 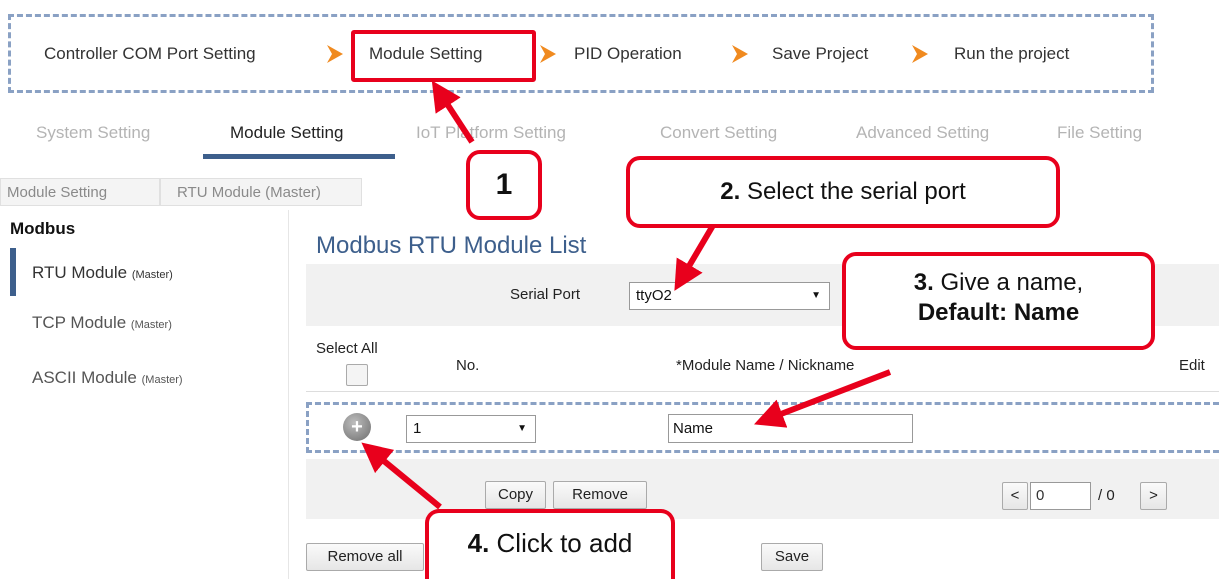 I want to click on sidebar-divider, so click(x=288, y=394).